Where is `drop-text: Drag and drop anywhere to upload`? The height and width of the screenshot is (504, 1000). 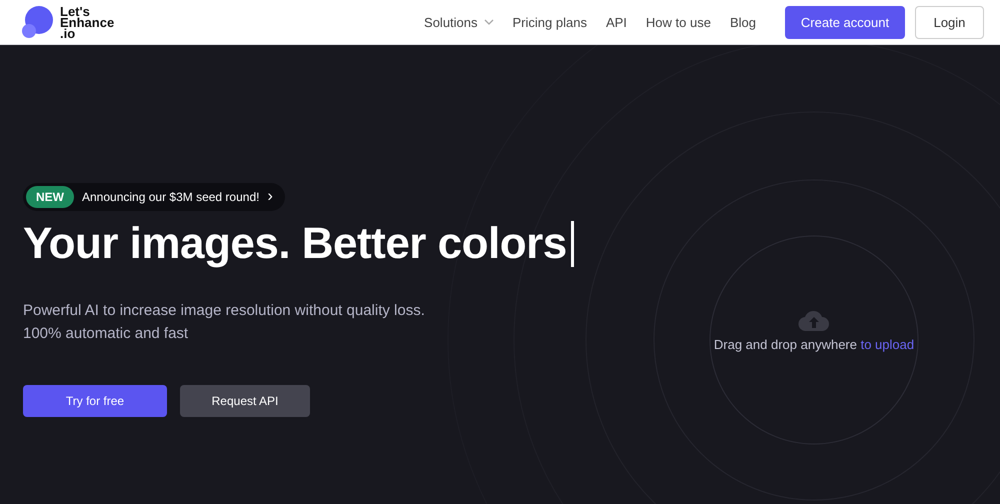 drop-text: Drag and drop anywhere to upload is located at coordinates (814, 344).